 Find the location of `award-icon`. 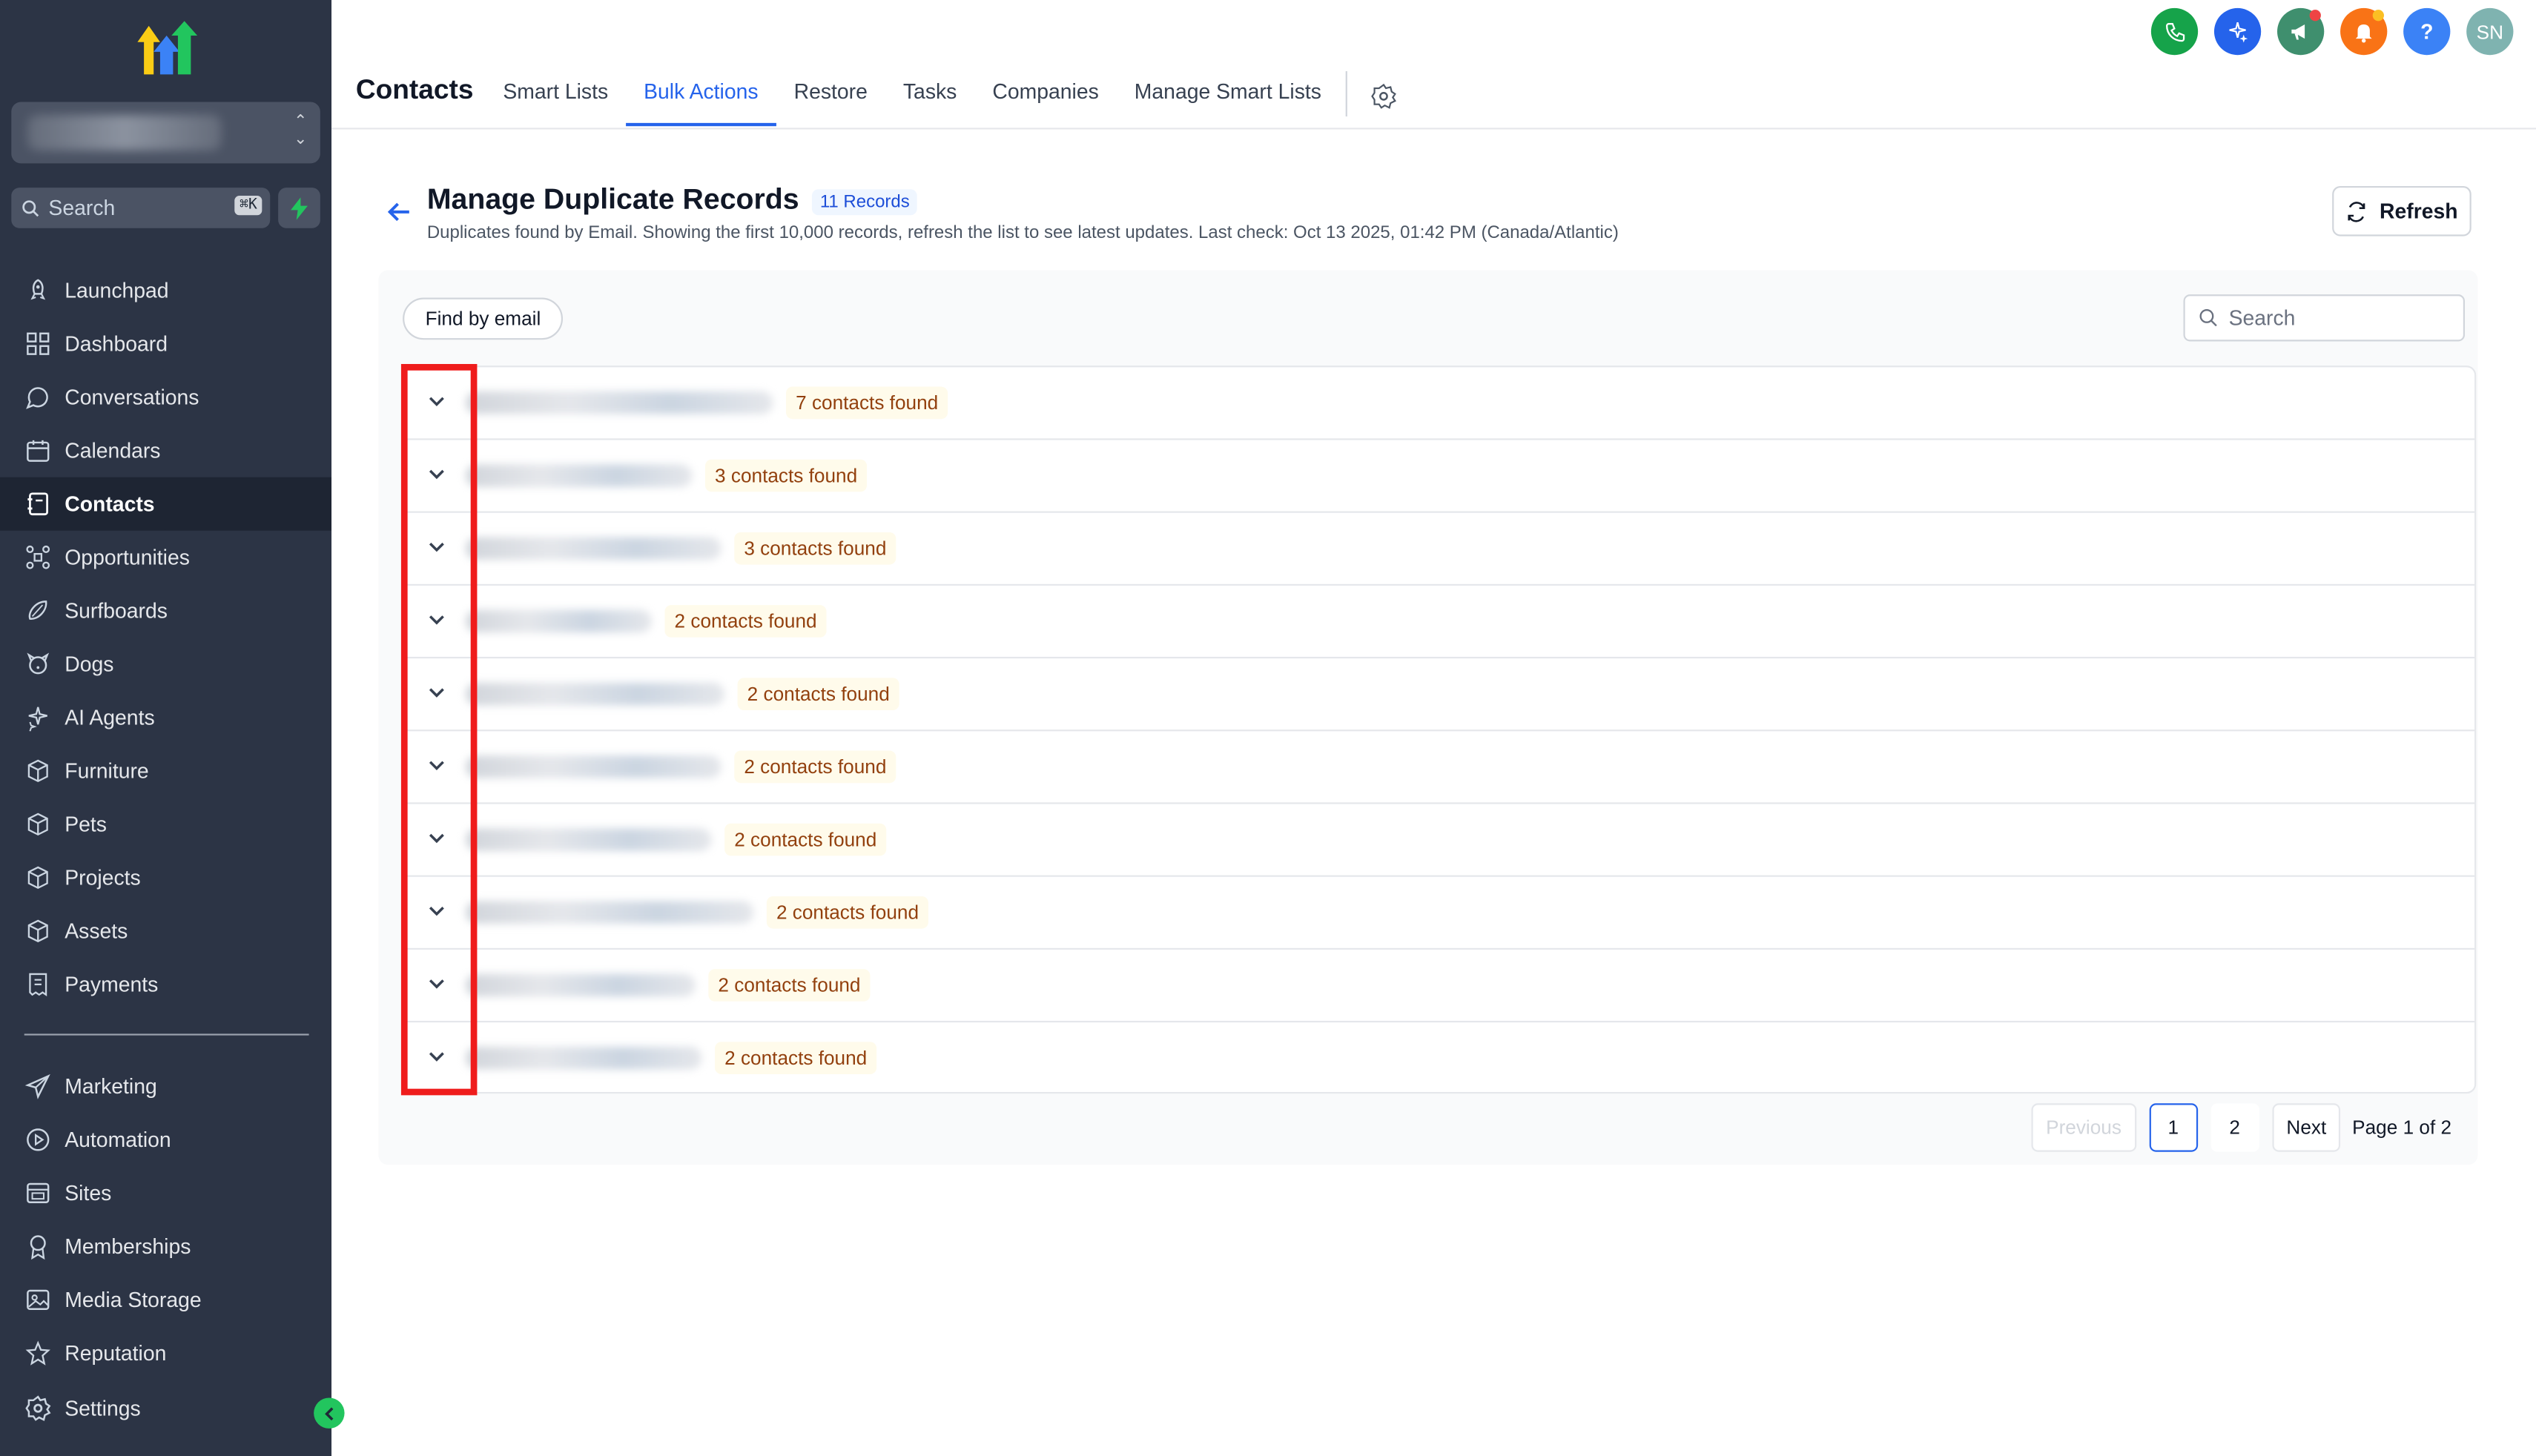

award-icon is located at coordinates (38, 1248).